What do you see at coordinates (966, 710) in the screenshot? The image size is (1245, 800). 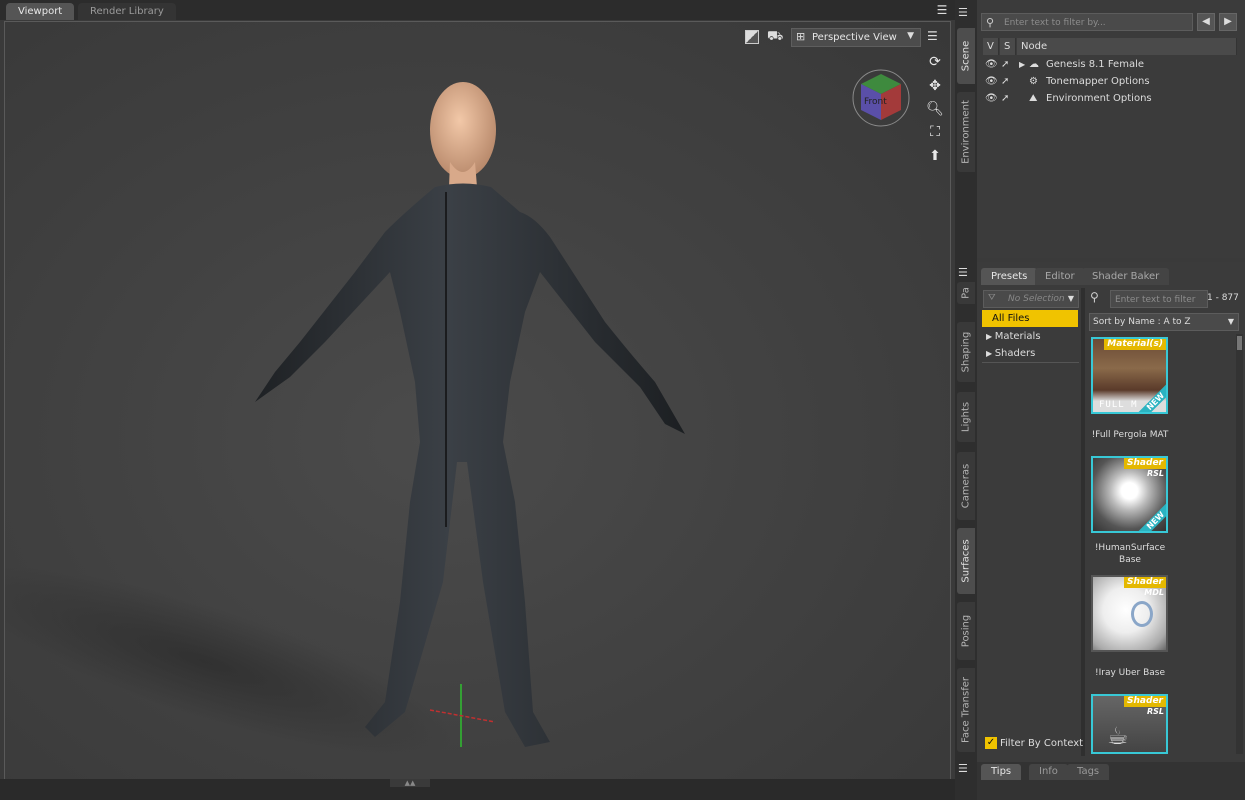 I see `side-tab-face-transfer: Face Transfer` at bounding box center [966, 710].